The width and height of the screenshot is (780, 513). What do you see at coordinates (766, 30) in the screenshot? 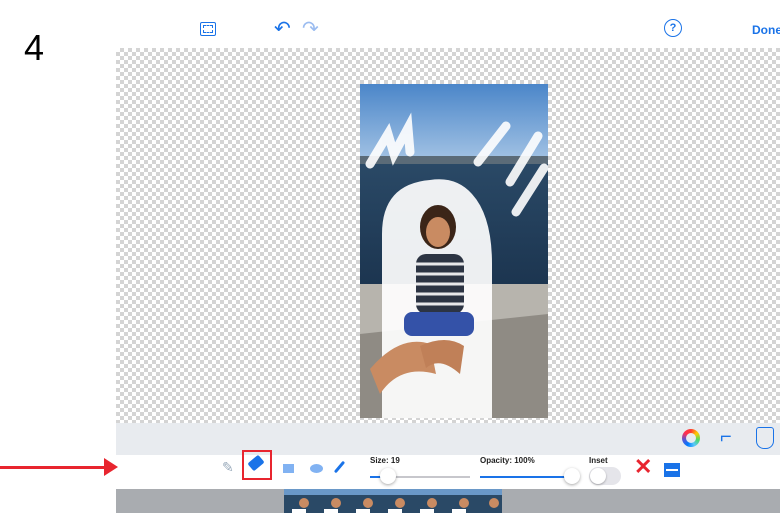
I see `done-button: Done` at bounding box center [766, 30].